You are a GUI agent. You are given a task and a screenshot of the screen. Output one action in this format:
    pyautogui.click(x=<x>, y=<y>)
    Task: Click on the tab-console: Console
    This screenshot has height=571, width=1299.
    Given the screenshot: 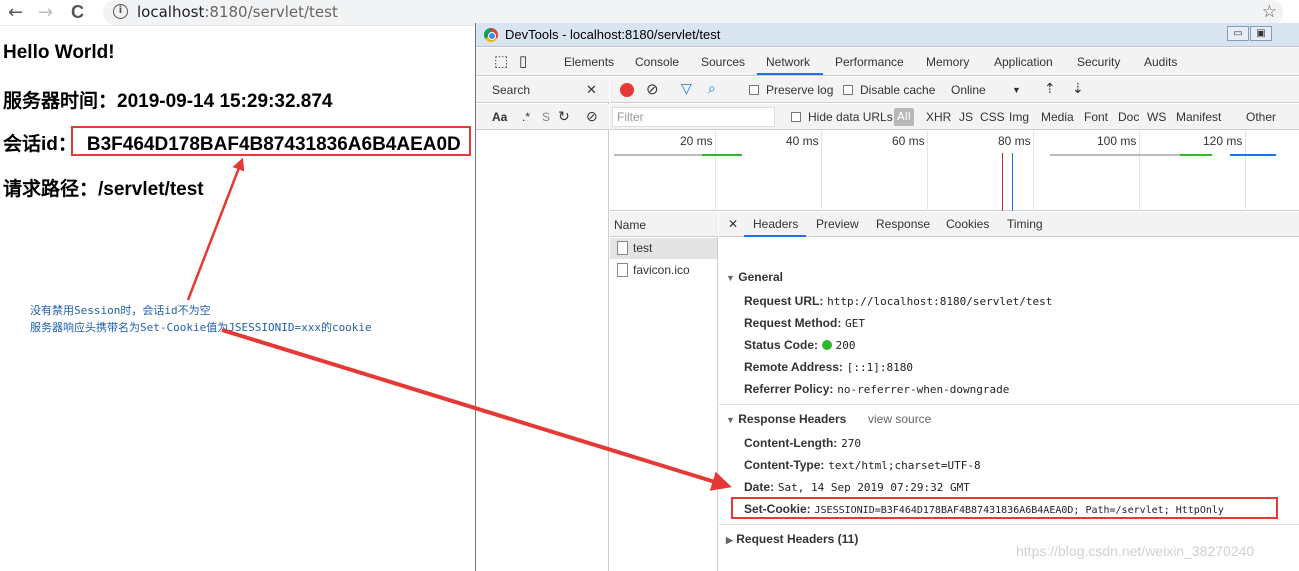 What is the action you would take?
    pyautogui.click(x=657, y=62)
    